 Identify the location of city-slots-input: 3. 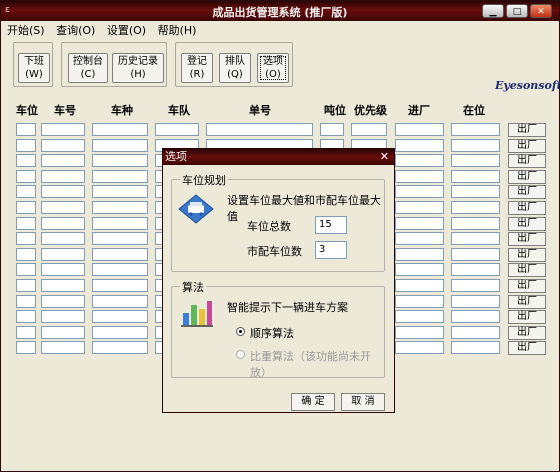
(331, 250).